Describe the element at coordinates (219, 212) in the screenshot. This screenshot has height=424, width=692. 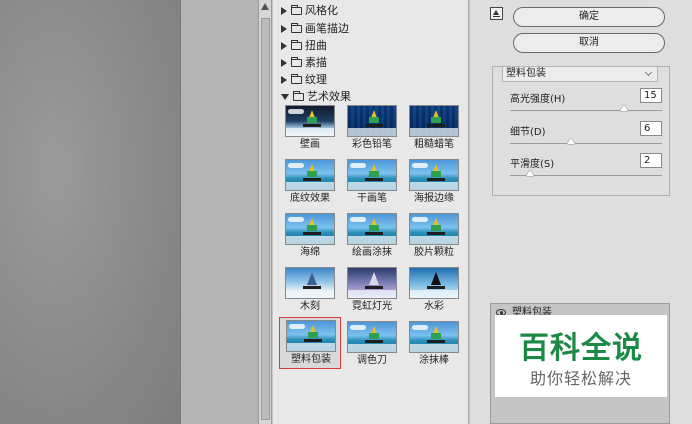
I see `preview-panel-edge` at that location.